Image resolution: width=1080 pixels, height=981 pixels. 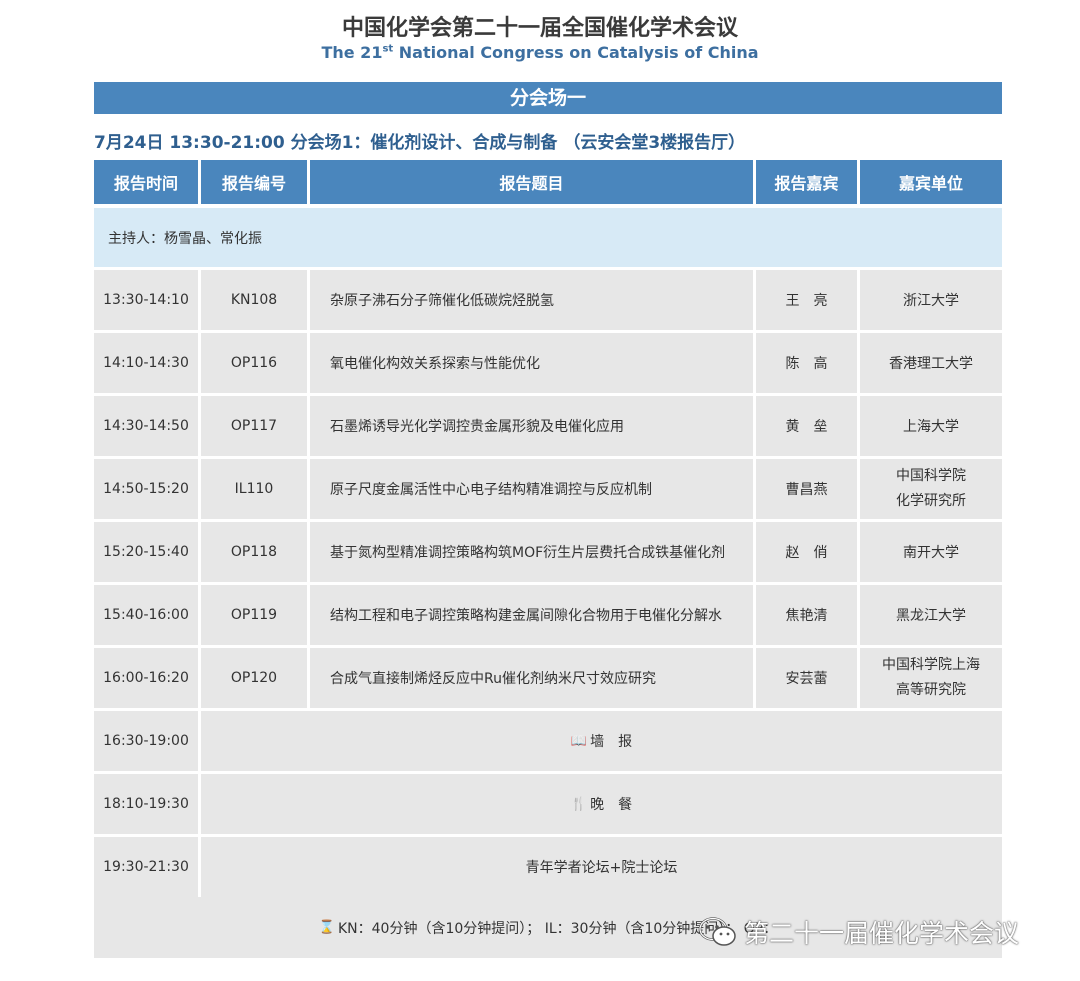 I want to click on event-label: 青年学者论坛+院士论坛, so click(x=601, y=867).